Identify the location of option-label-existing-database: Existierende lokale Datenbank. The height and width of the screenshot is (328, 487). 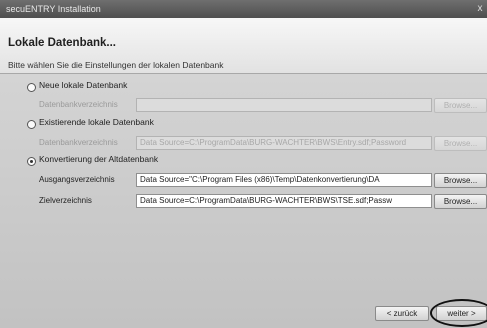
(96, 122).